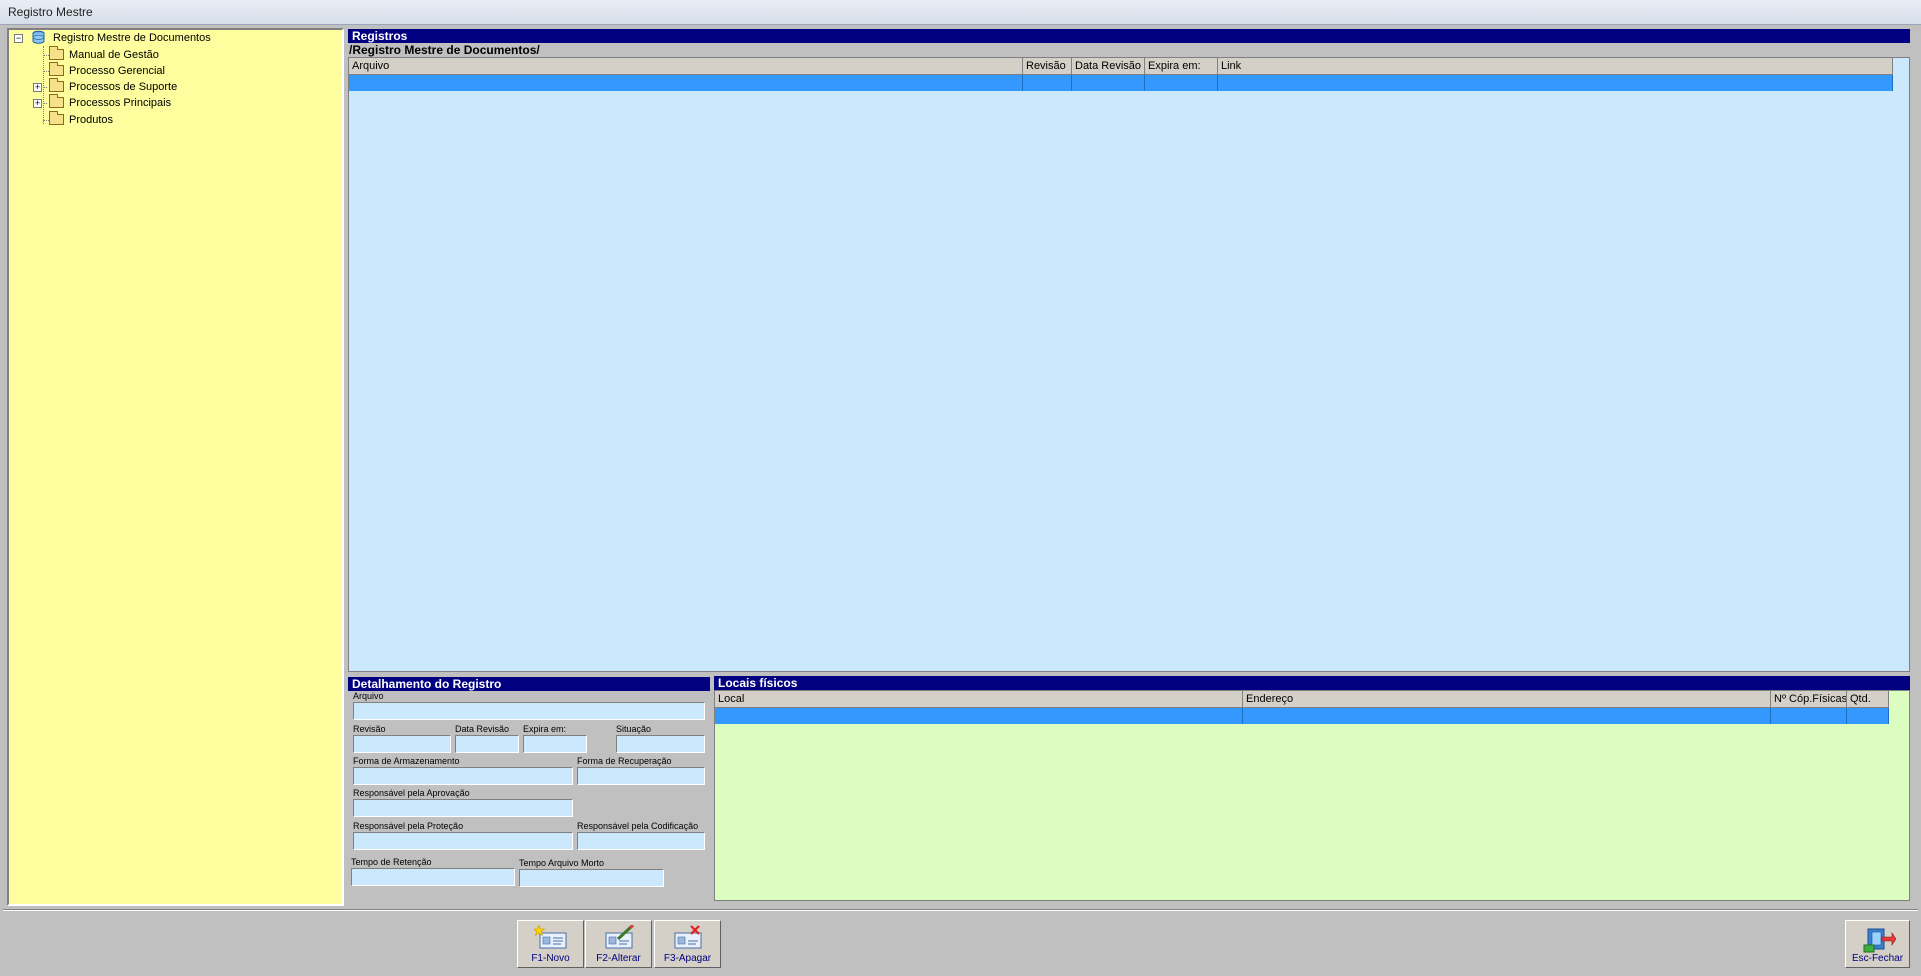 The height and width of the screenshot is (976, 1921). Describe the element at coordinates (18, 38) in the screenshot. I see `collapse-icon: −` at that location.